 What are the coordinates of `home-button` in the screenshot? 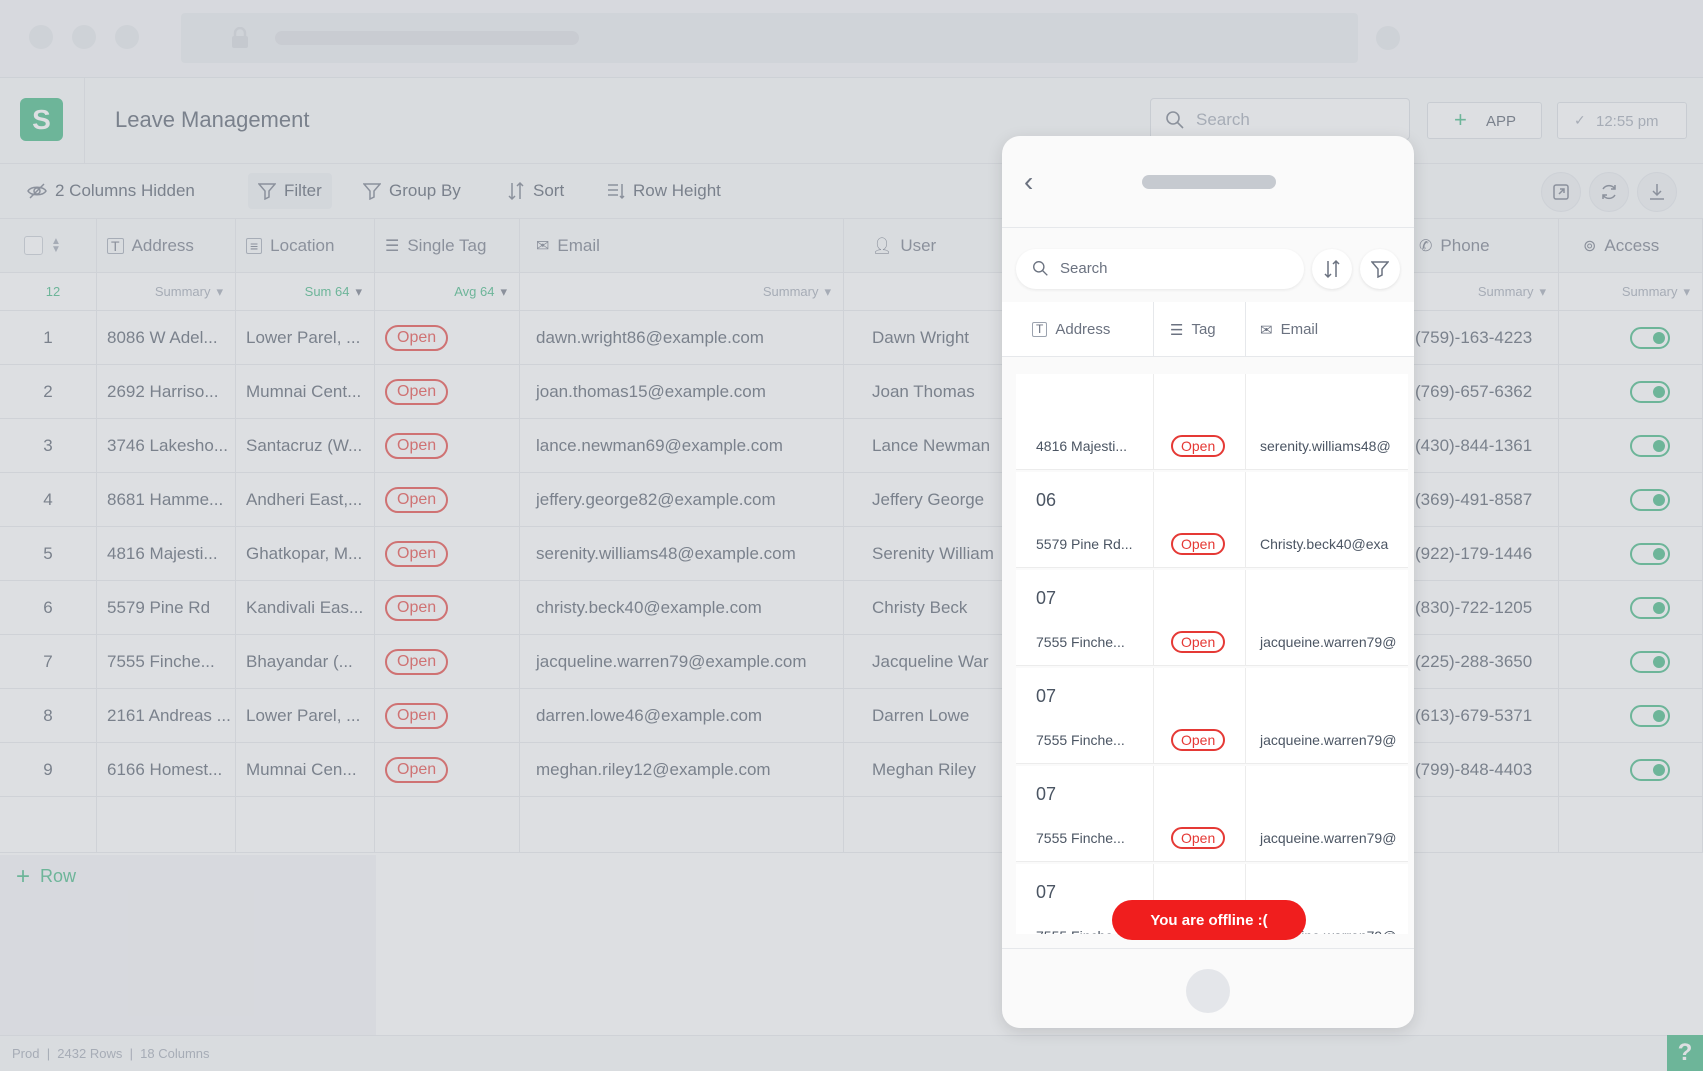 It's located at (1208, 991).